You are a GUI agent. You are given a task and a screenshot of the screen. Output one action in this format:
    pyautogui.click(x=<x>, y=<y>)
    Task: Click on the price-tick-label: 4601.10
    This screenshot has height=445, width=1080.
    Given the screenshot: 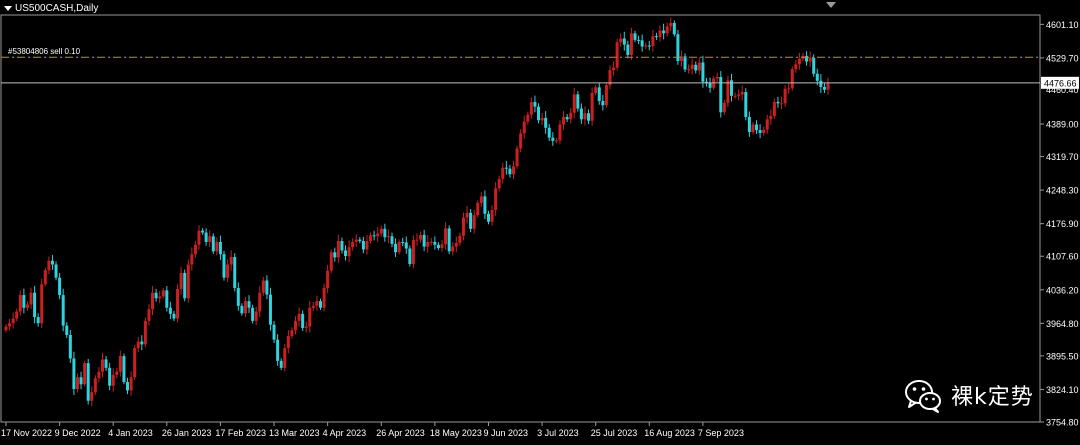 What is the action you would take?
    pyautogui.click(x=1062, y=25)
    